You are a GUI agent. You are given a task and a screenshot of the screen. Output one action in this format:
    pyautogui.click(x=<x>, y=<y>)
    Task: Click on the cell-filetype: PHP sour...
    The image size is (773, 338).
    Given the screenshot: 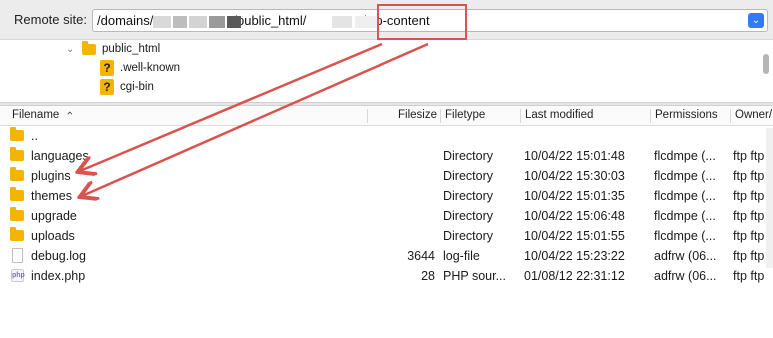 What is the action you would take?
    pyautogui.click(x=474, y=276)
    